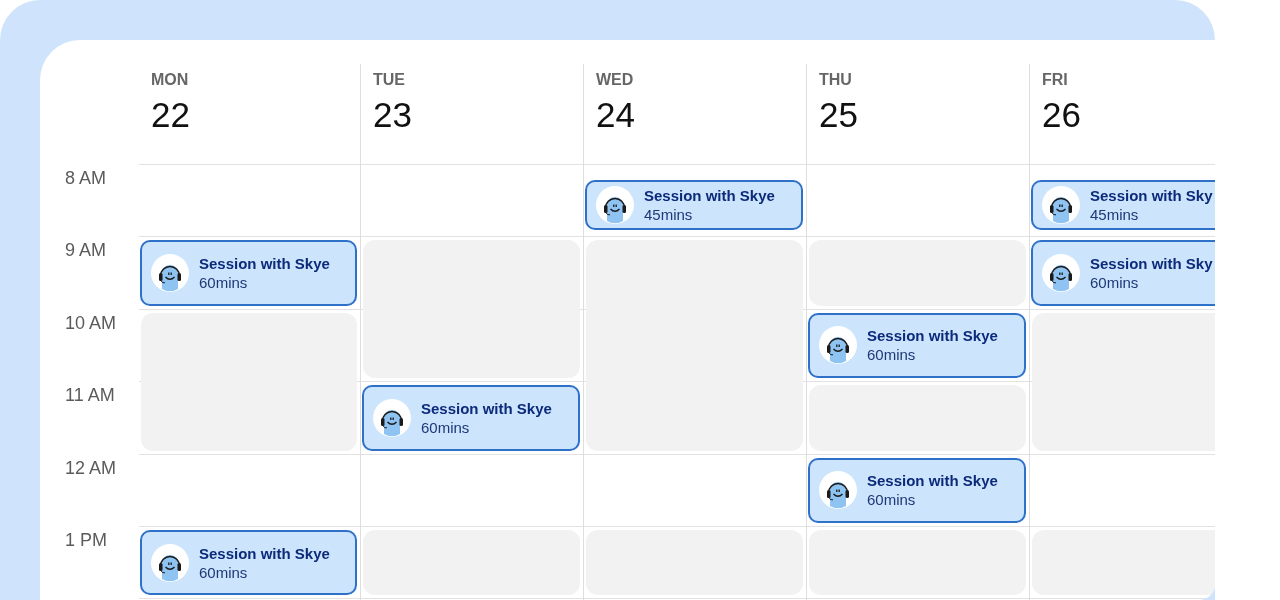 This screenshot has height=600, width=1280. What do you see at coordinates (86, 178) in the screenshot?
I see `time-label: 8 AM` at bounding box center [86, 178].